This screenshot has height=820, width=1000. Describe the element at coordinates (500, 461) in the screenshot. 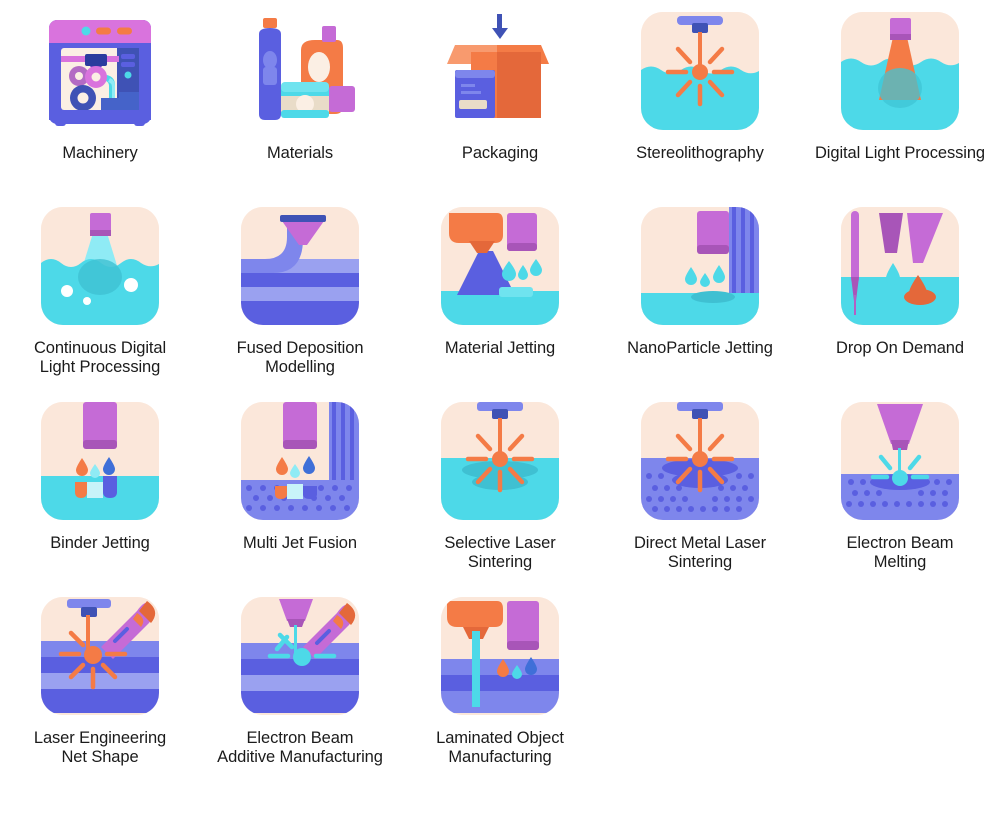

I see `laser-burst-liquid-icon` at that location.